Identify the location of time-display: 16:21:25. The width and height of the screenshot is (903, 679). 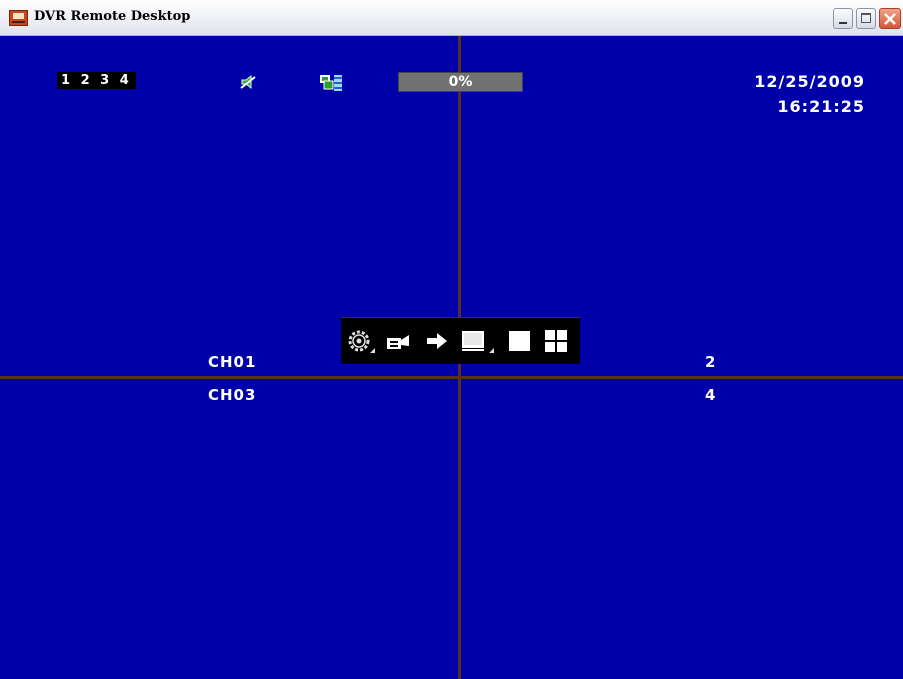
(821, 106).